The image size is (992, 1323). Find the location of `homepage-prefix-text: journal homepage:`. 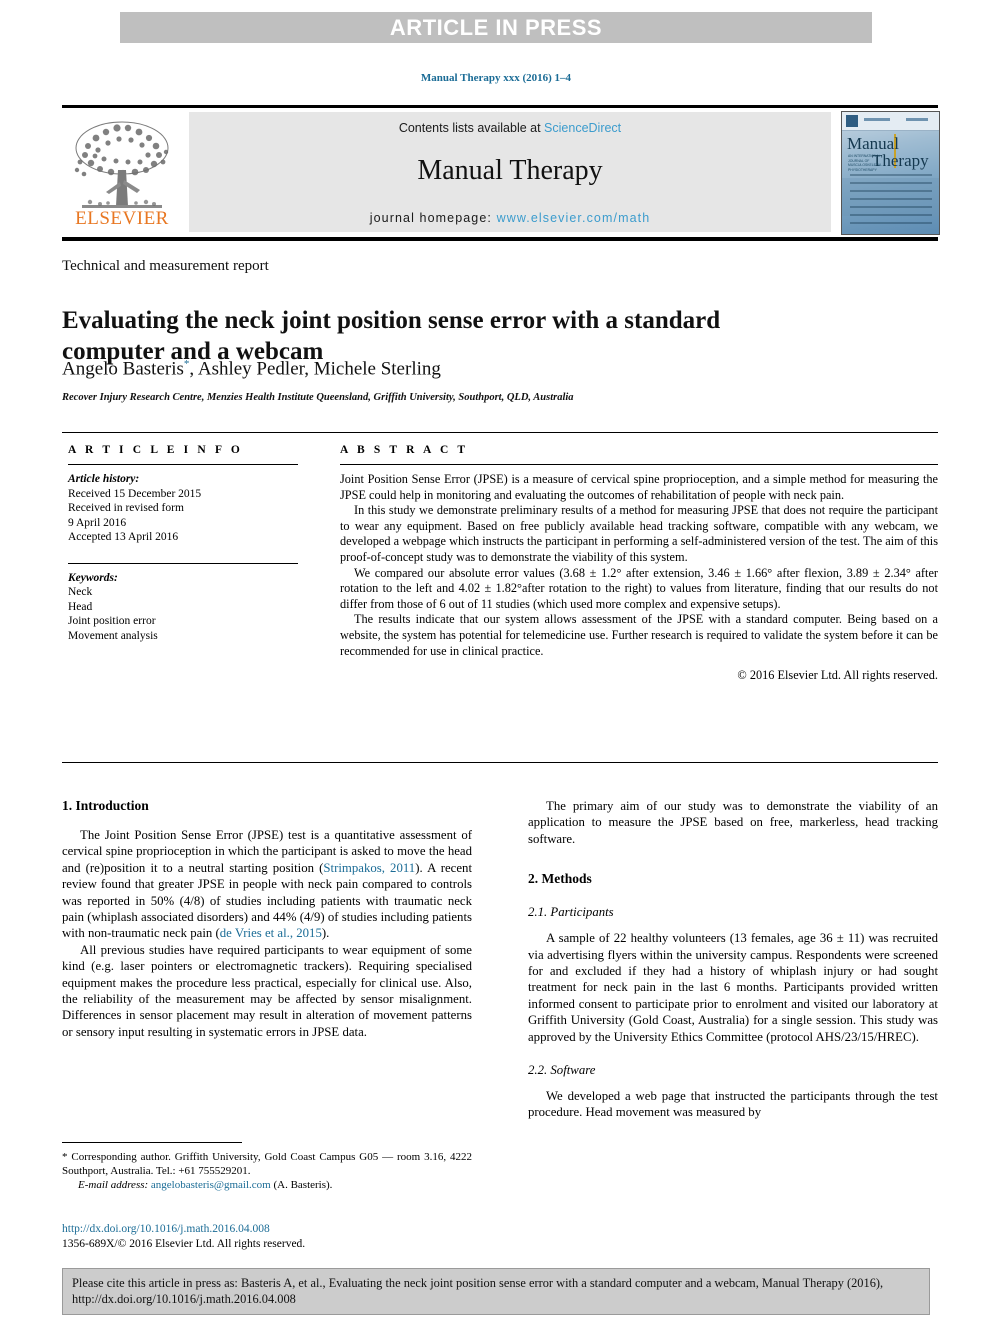

homepage-prefix-text: journal homepage: is located at coordinates (433, 218).